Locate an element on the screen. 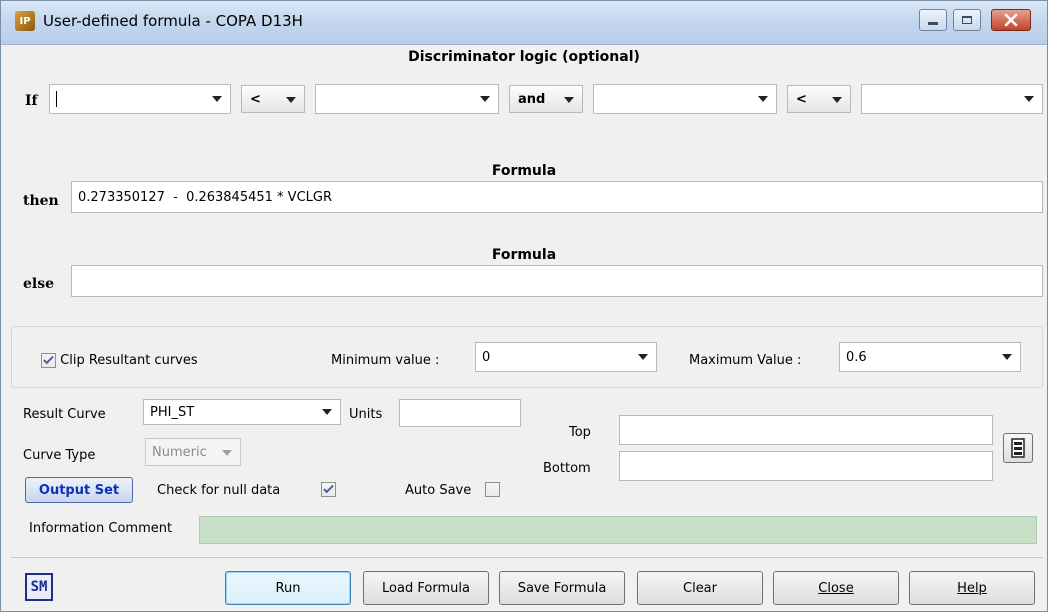 The height and width of the screenshot is (612, 1048). curve-type-value: Numeric is located at coordinates (179, 452).